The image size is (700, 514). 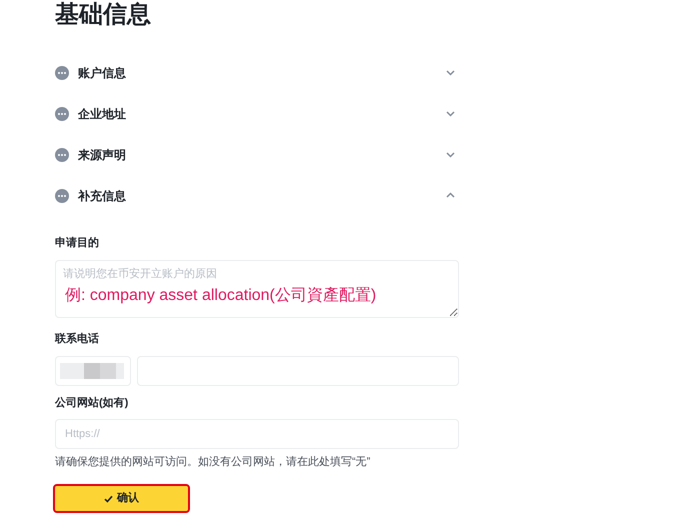 I want to click on confirm-button: 确认, so click(x=121, y=498).